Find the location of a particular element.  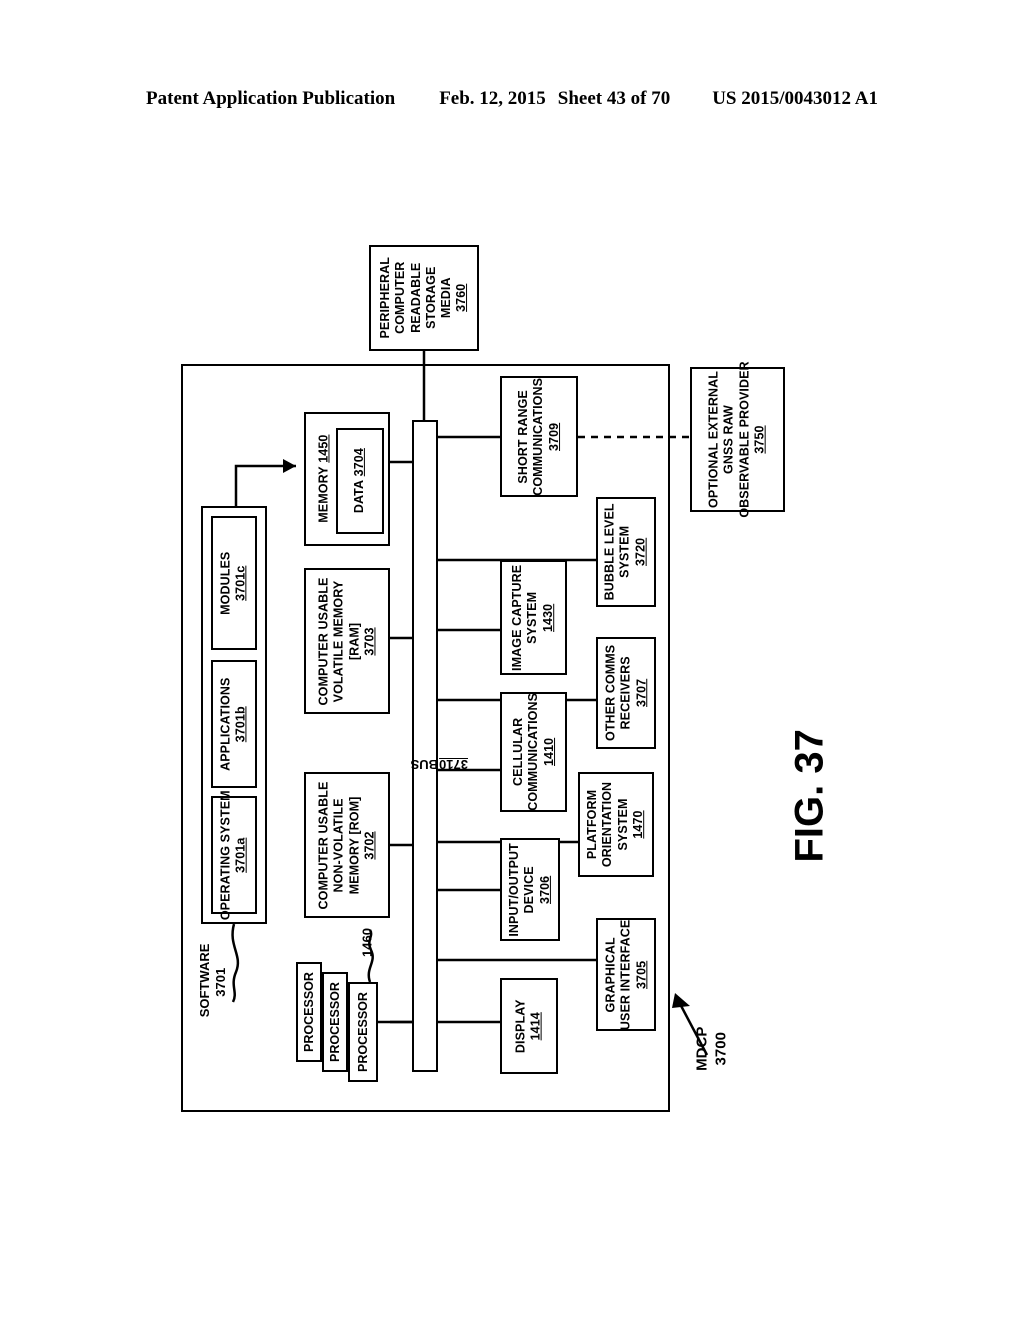

image-capture-system-box: IMAGE CAPTURE SYSTEM 1430 is located at coordinates (533, 617).